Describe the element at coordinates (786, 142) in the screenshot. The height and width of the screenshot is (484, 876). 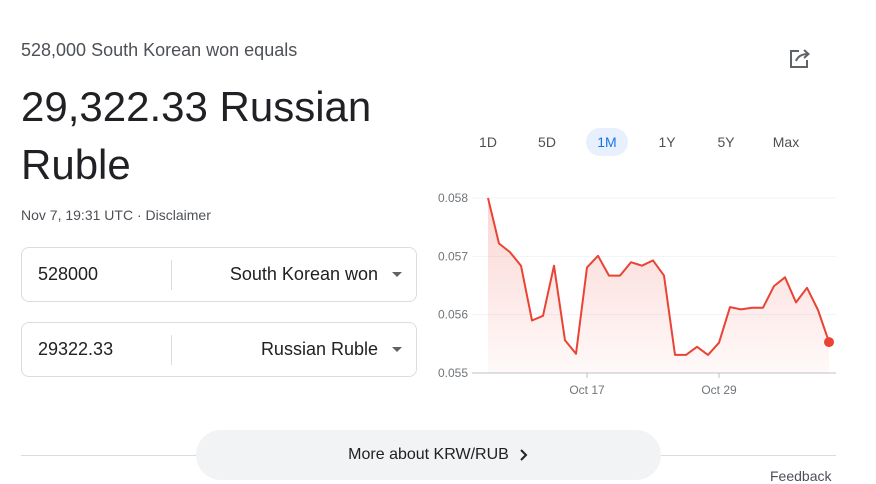
I see `tab-max: Max` at that location.